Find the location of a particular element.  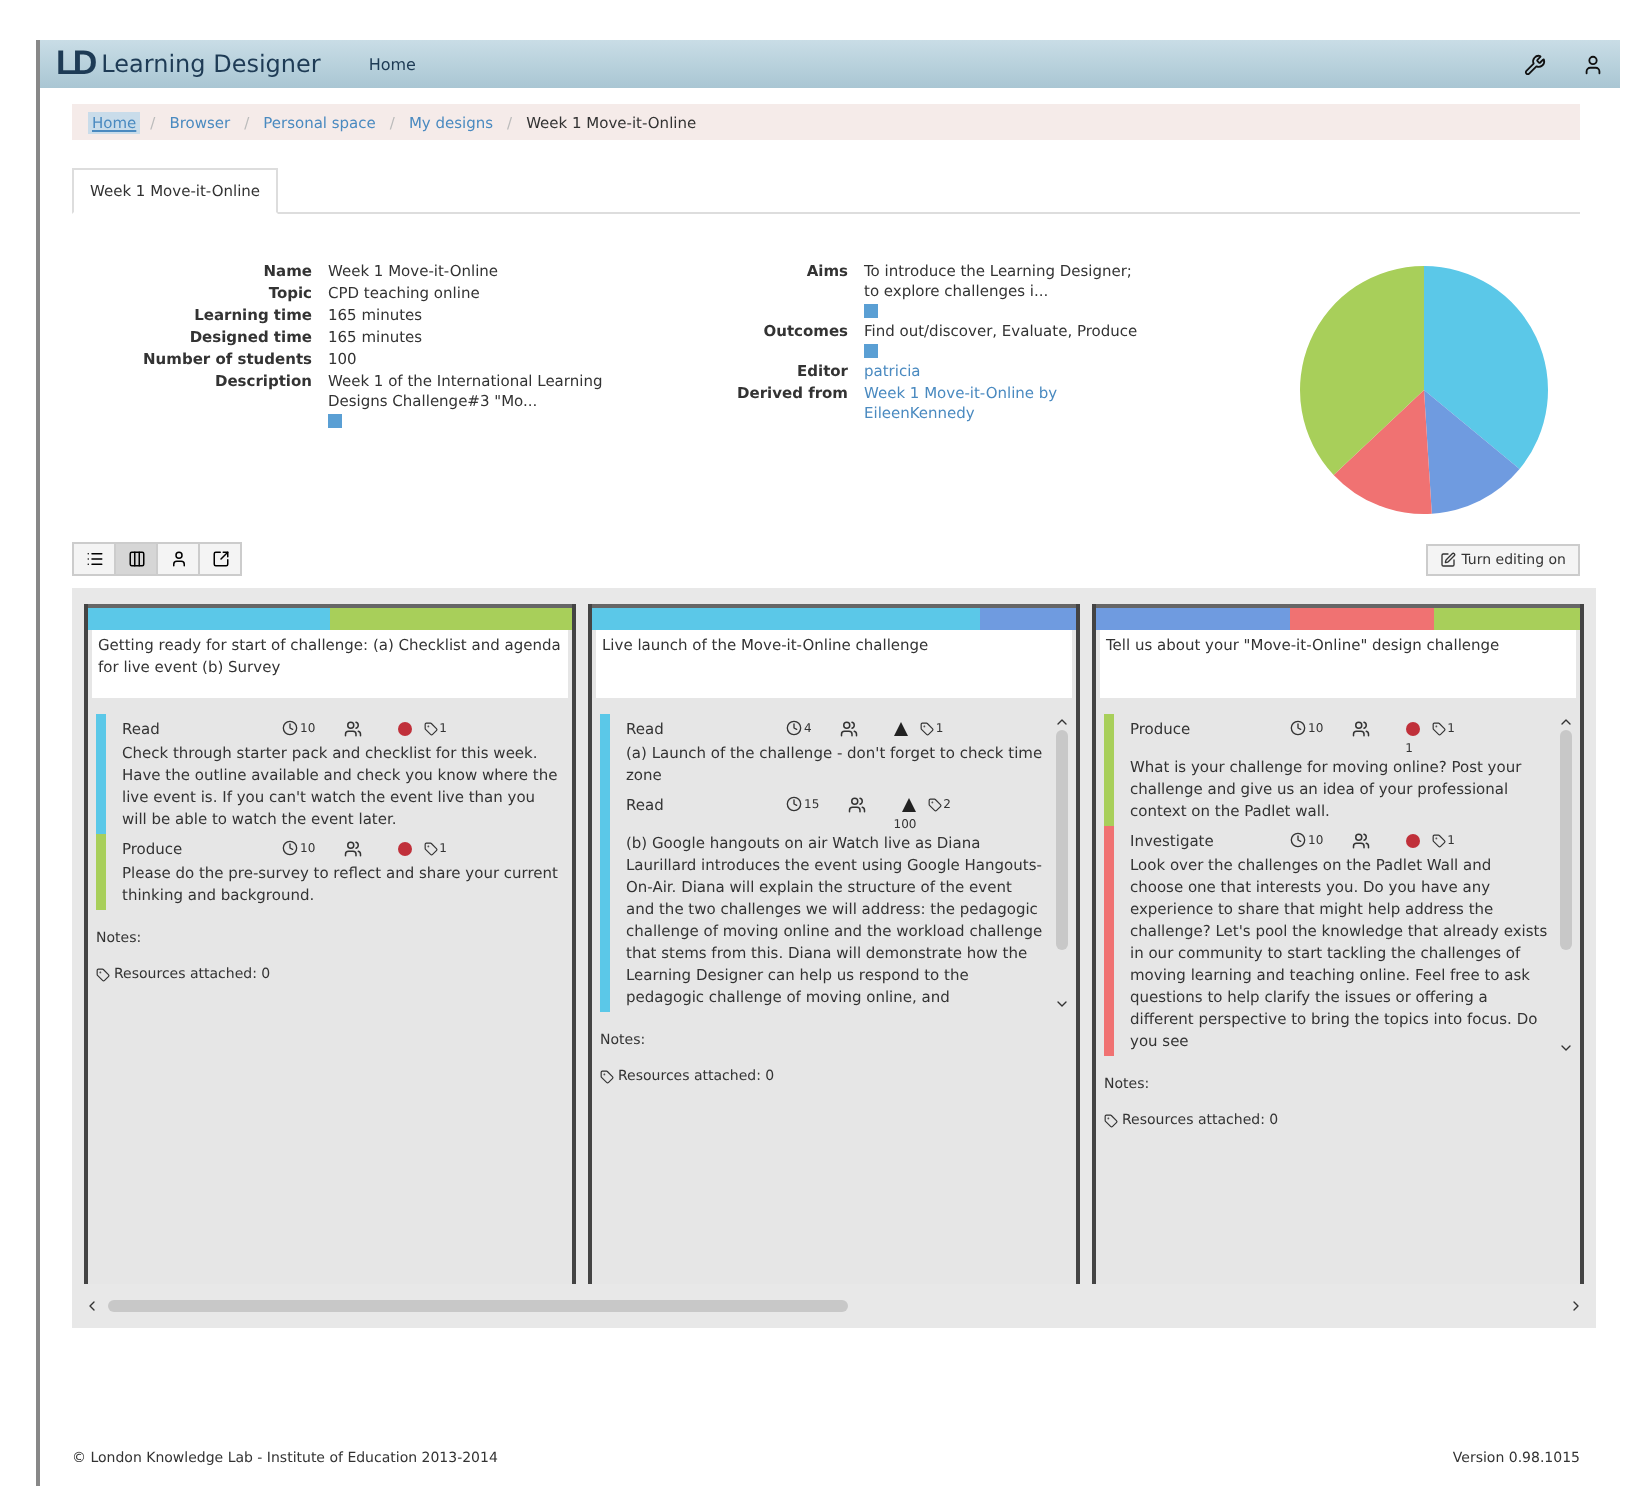

columns-icon is located at coordinates (136, 559).